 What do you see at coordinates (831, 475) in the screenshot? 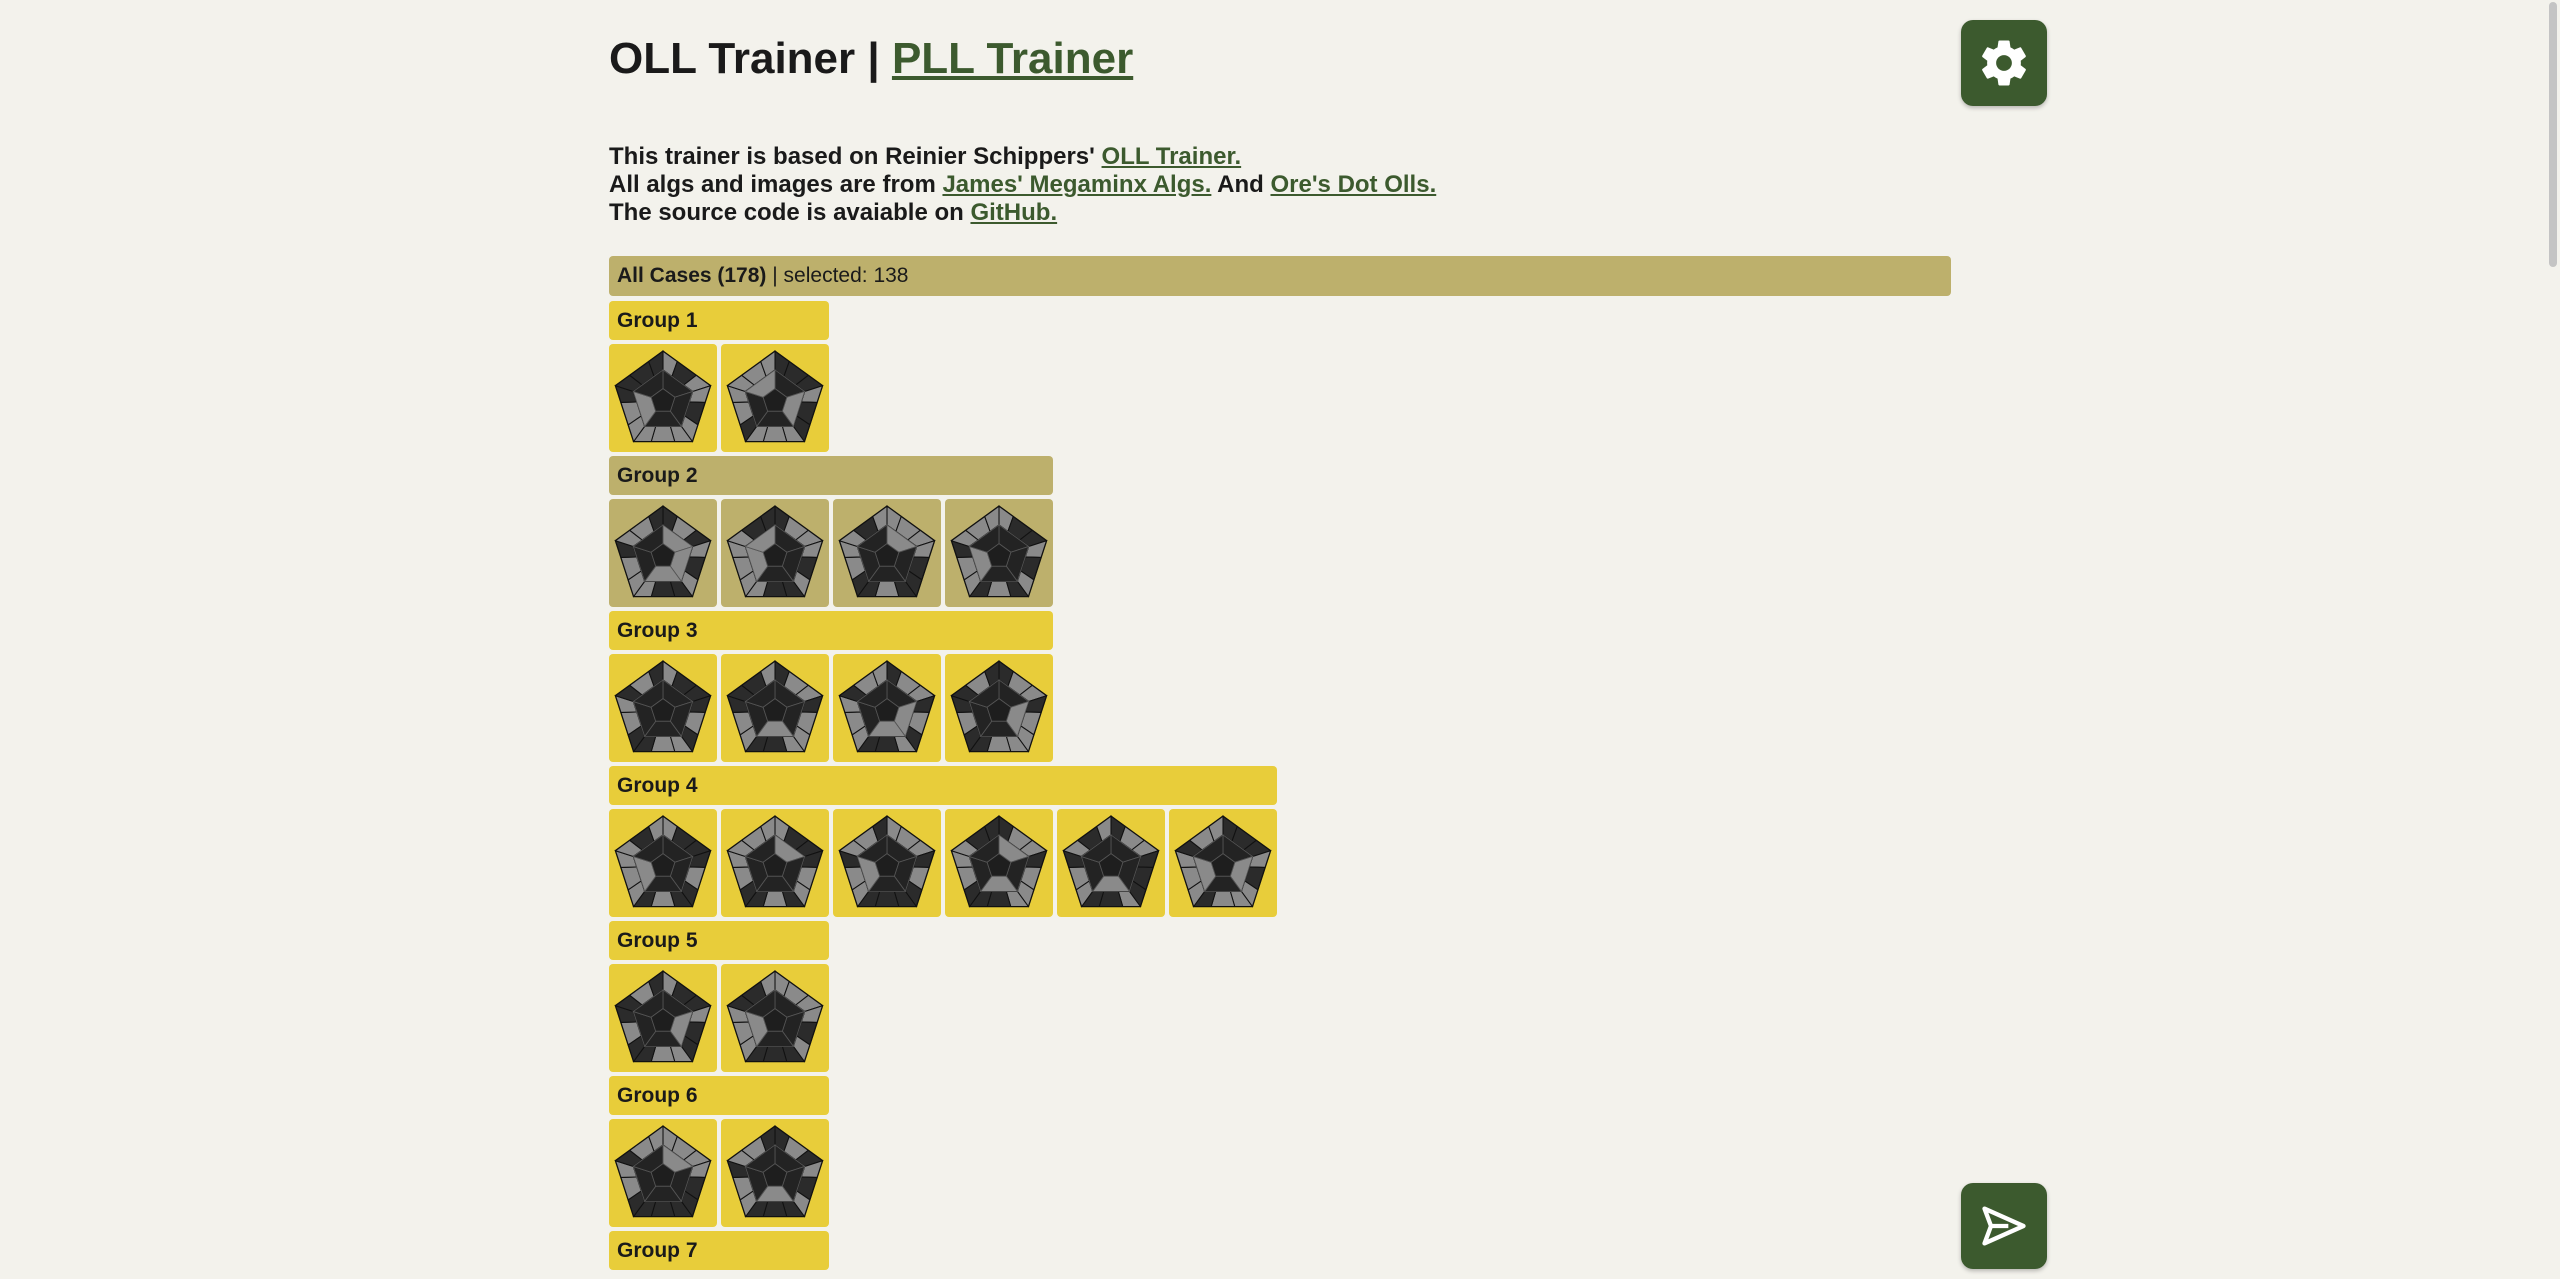
I see `group-header: Group 2` at bounding box center [831, 475].